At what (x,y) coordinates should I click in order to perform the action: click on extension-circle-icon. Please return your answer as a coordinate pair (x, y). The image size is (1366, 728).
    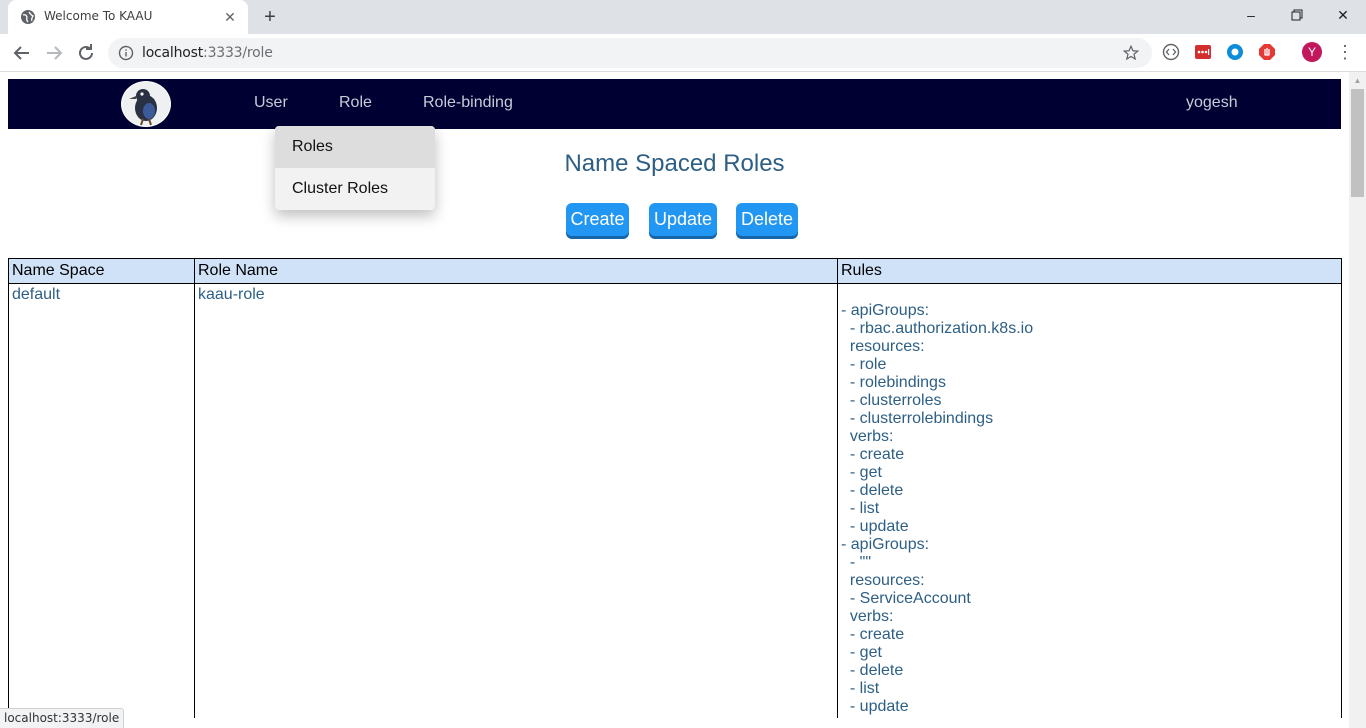
    Looking at the image, I should click on (1235, 52).